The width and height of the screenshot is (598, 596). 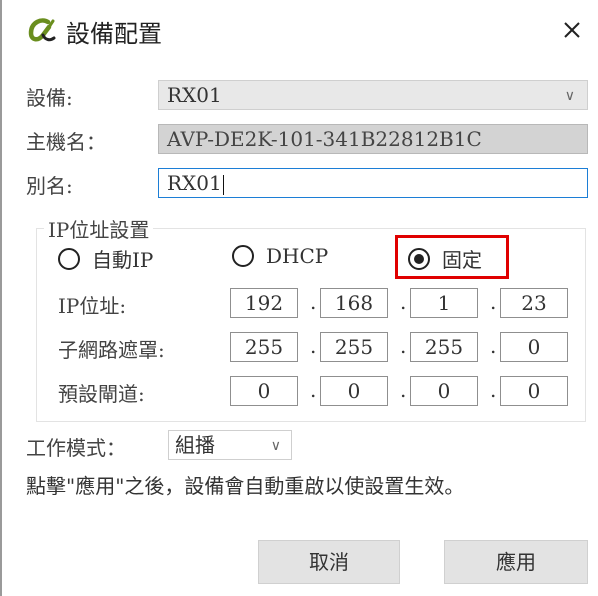 I want to click on gateway-octet-3: 0, so click(x=444, y=391).